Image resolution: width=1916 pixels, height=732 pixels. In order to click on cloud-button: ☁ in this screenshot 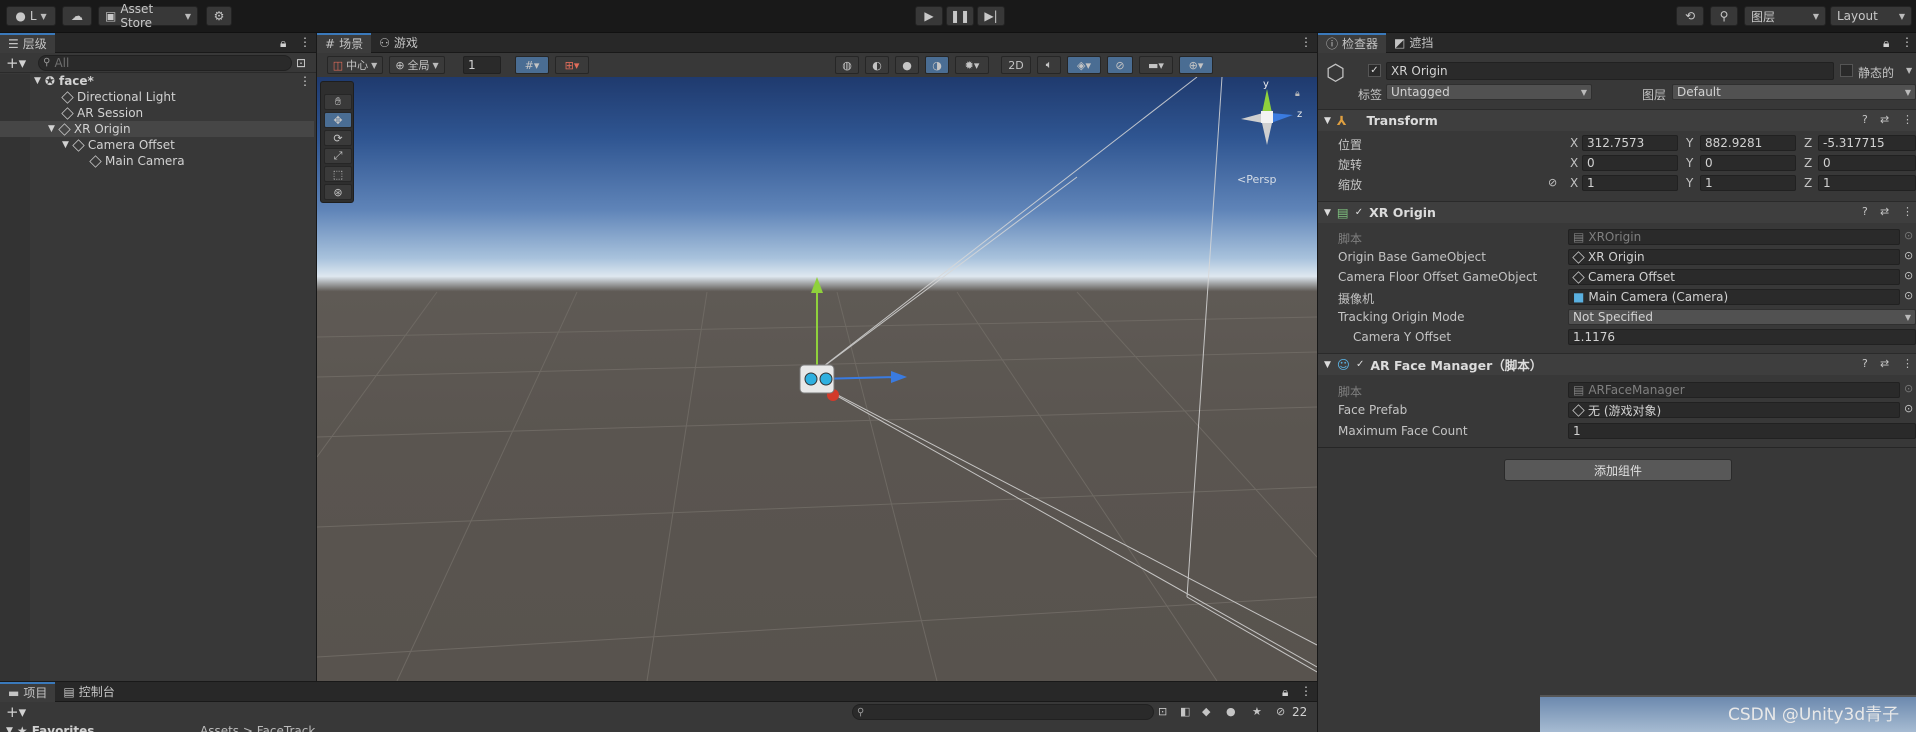, I will do `click(77, 16)`.